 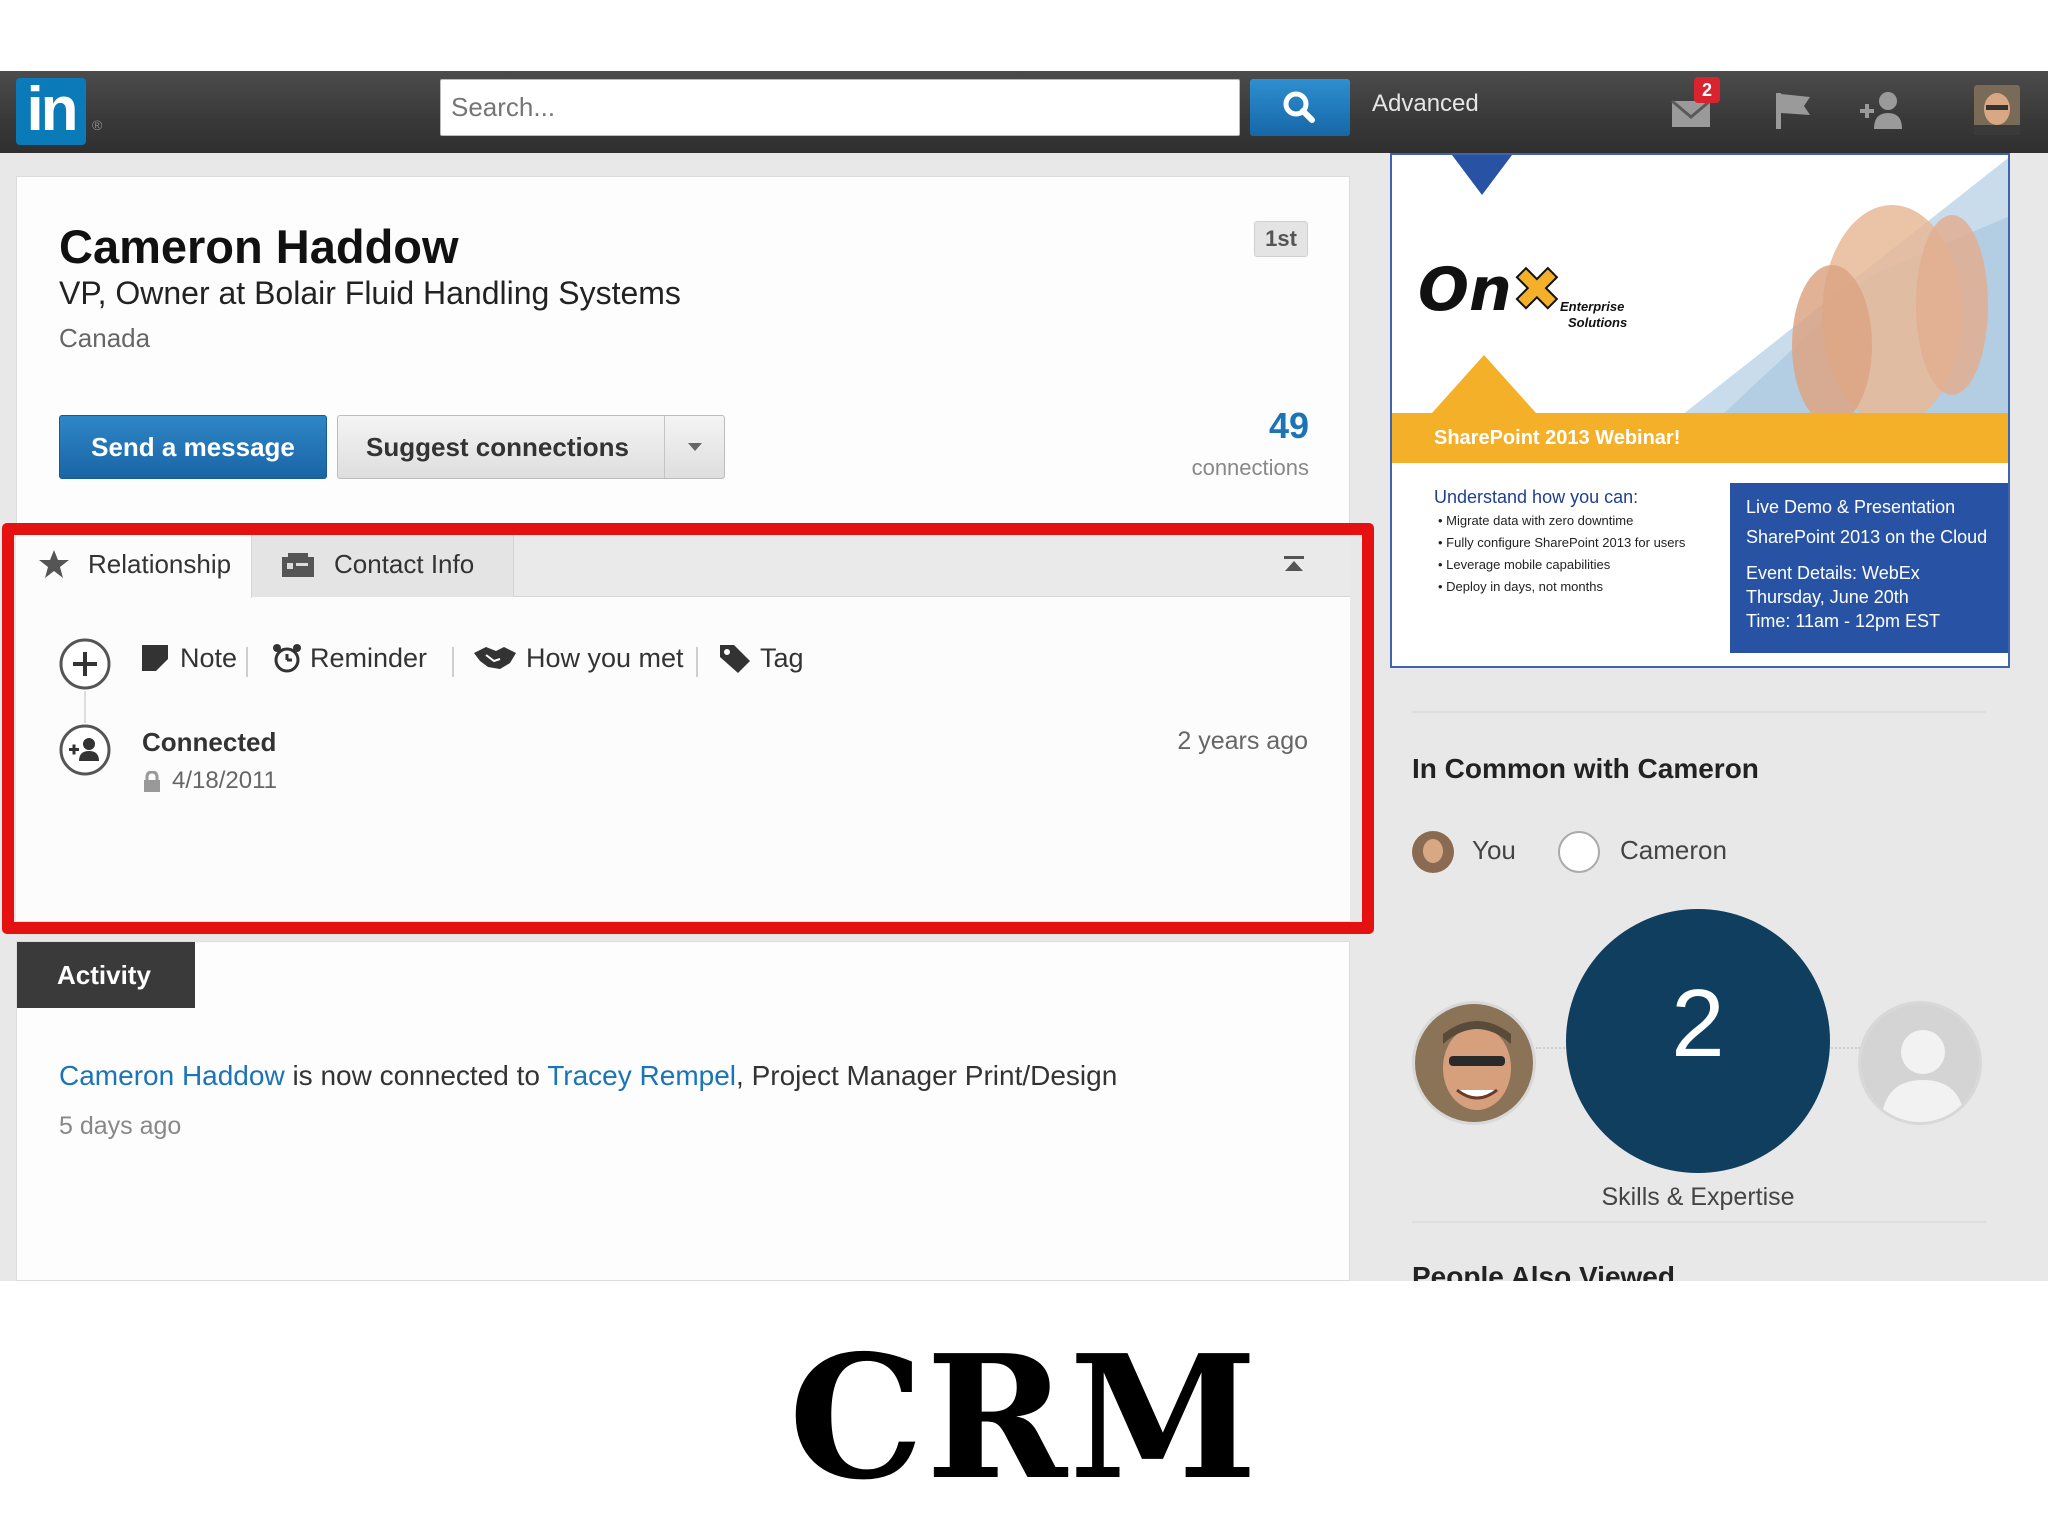 What do you see at coordinates (1881, 110) in the screenshot?
I see `add-person-icon` at bounding box center [1881, 110].